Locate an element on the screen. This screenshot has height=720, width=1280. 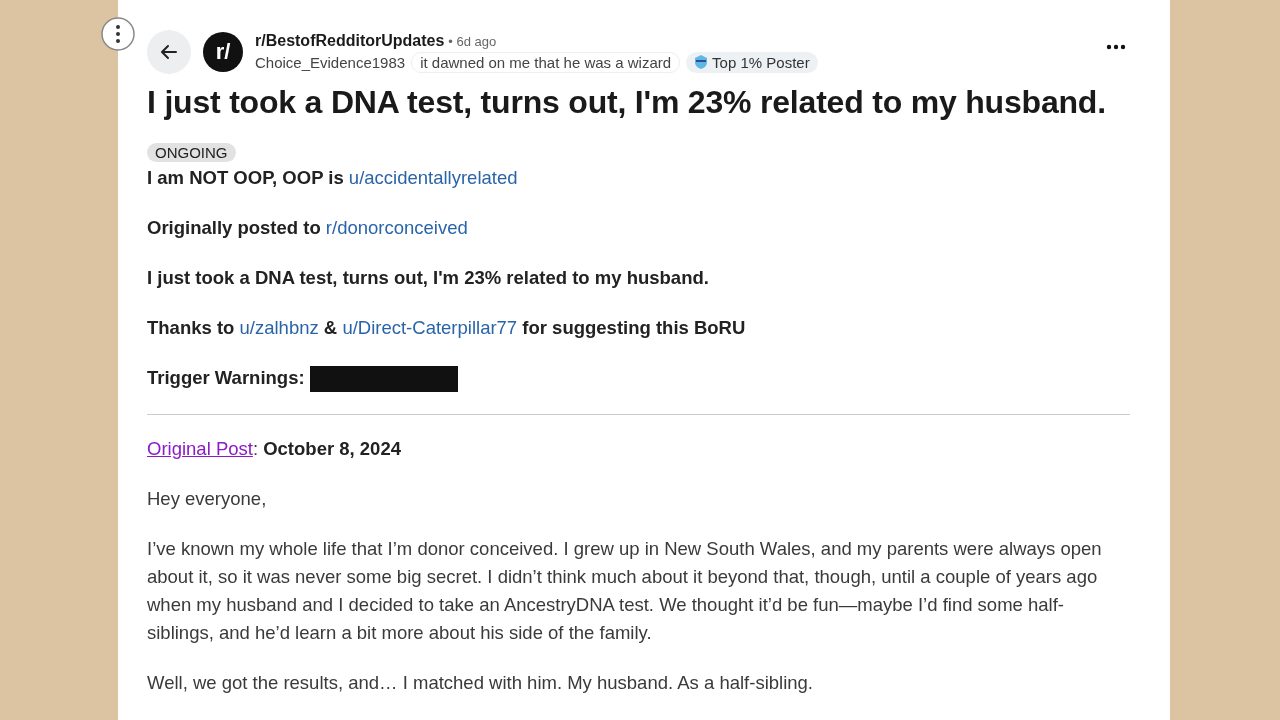
post-title: I just took a DNA test, turns out, I'm 23% related to my husband. is located at coordinates (627, 102).